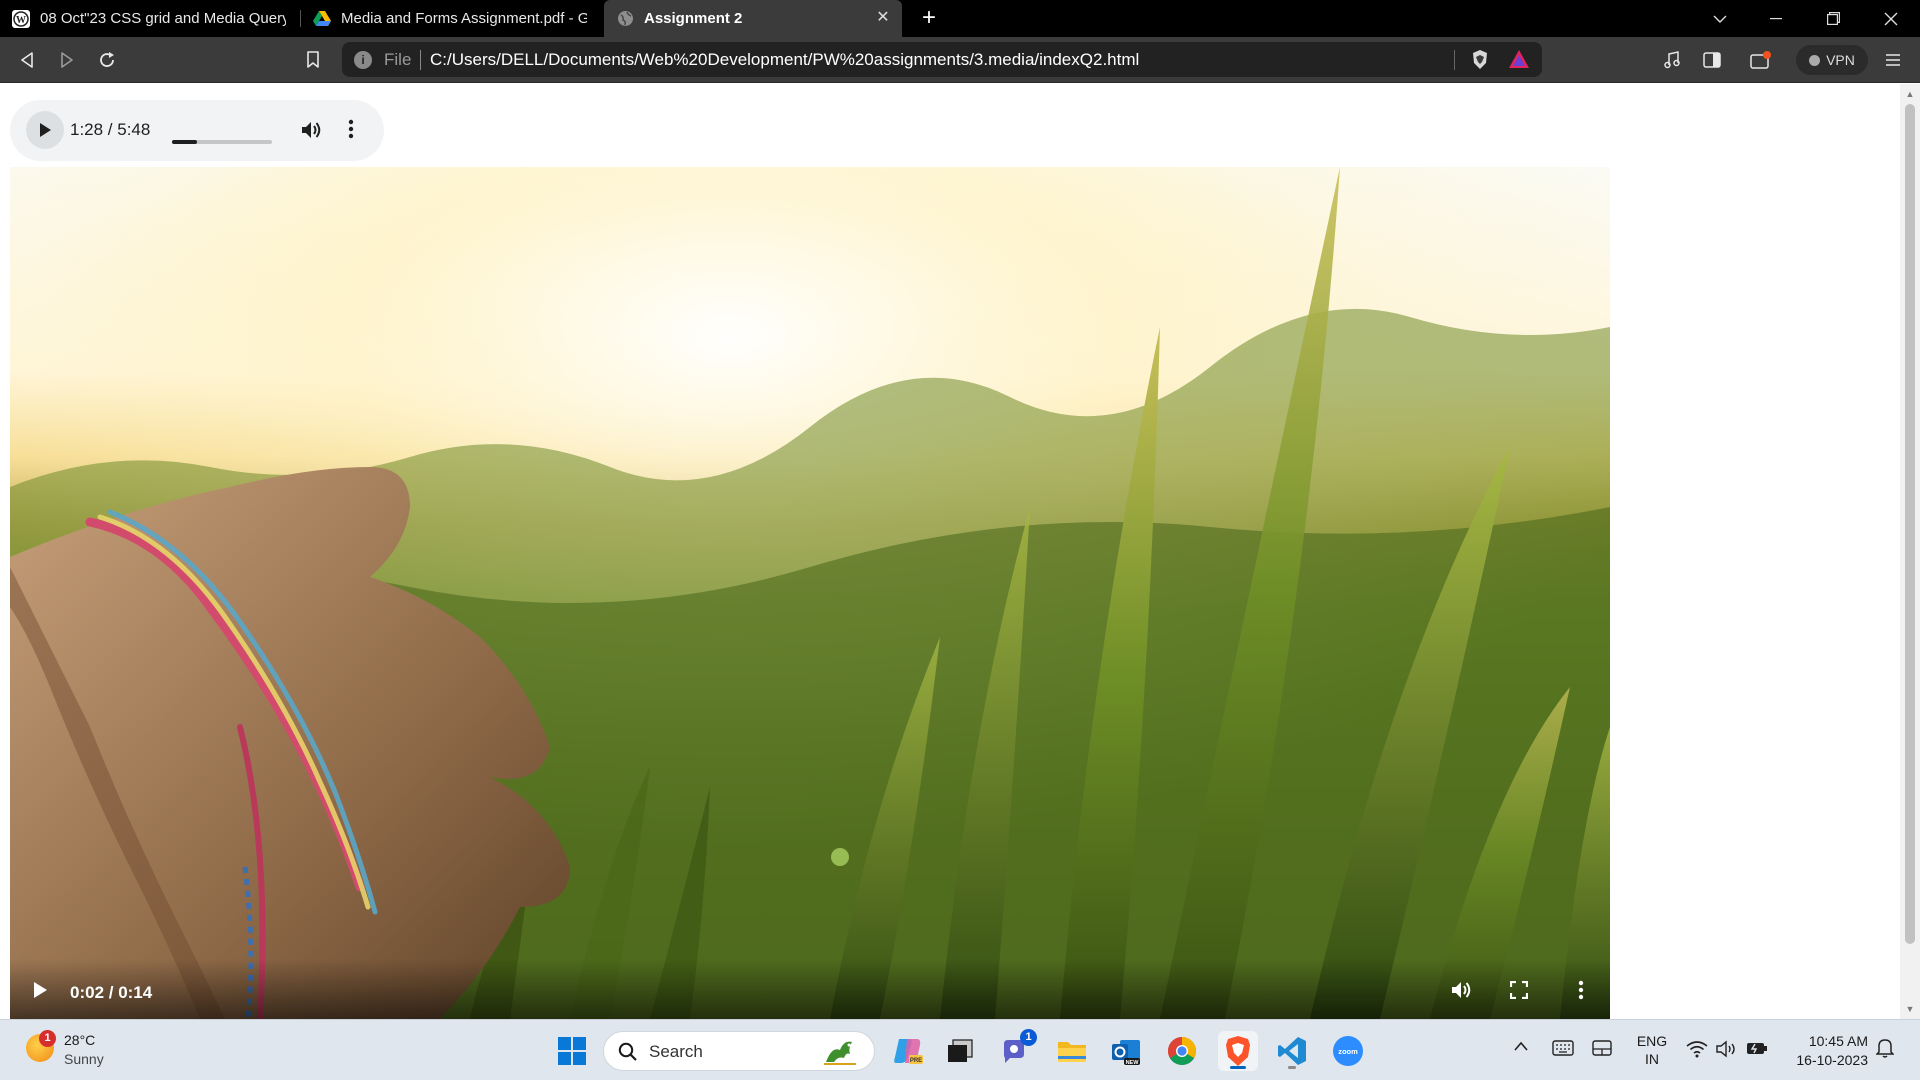  Describe the element at coordinates (1521, 1046) in the screenshot. I see `show-hidden-icons-chevron` at that location.